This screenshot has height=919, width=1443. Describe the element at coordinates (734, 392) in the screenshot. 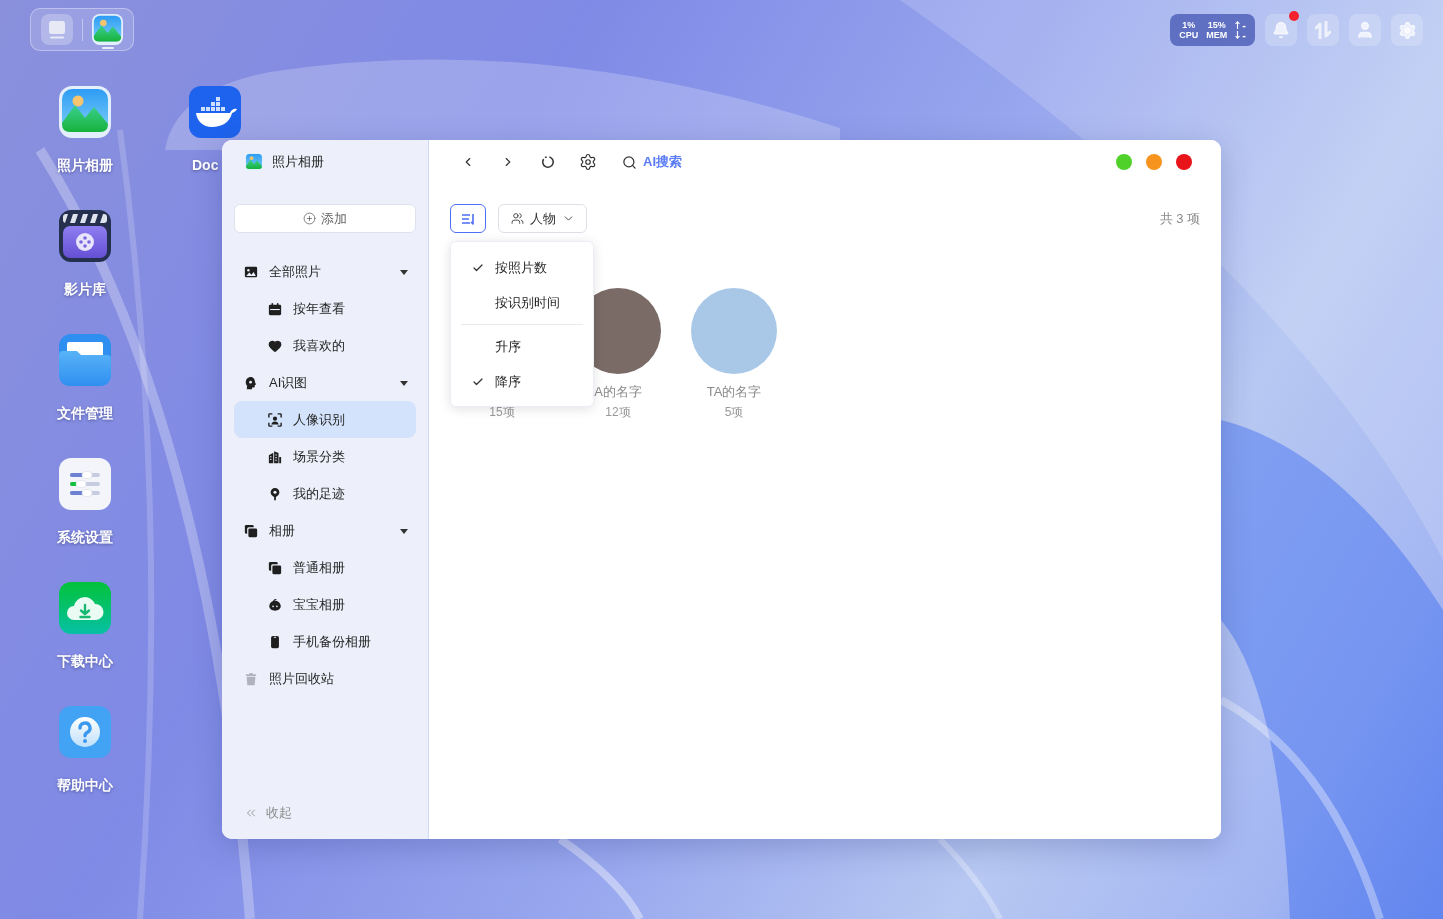

I see `person-name: TA的名字` at that location.